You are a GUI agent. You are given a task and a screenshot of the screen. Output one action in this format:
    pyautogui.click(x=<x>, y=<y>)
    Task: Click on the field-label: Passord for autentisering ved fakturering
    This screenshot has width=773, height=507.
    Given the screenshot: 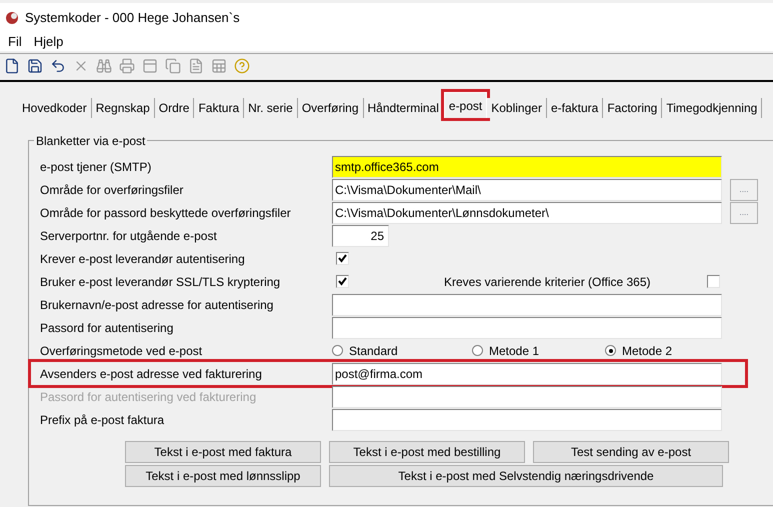 What is the action you would take?
    pyautogui.click(x=149, y=397)
    